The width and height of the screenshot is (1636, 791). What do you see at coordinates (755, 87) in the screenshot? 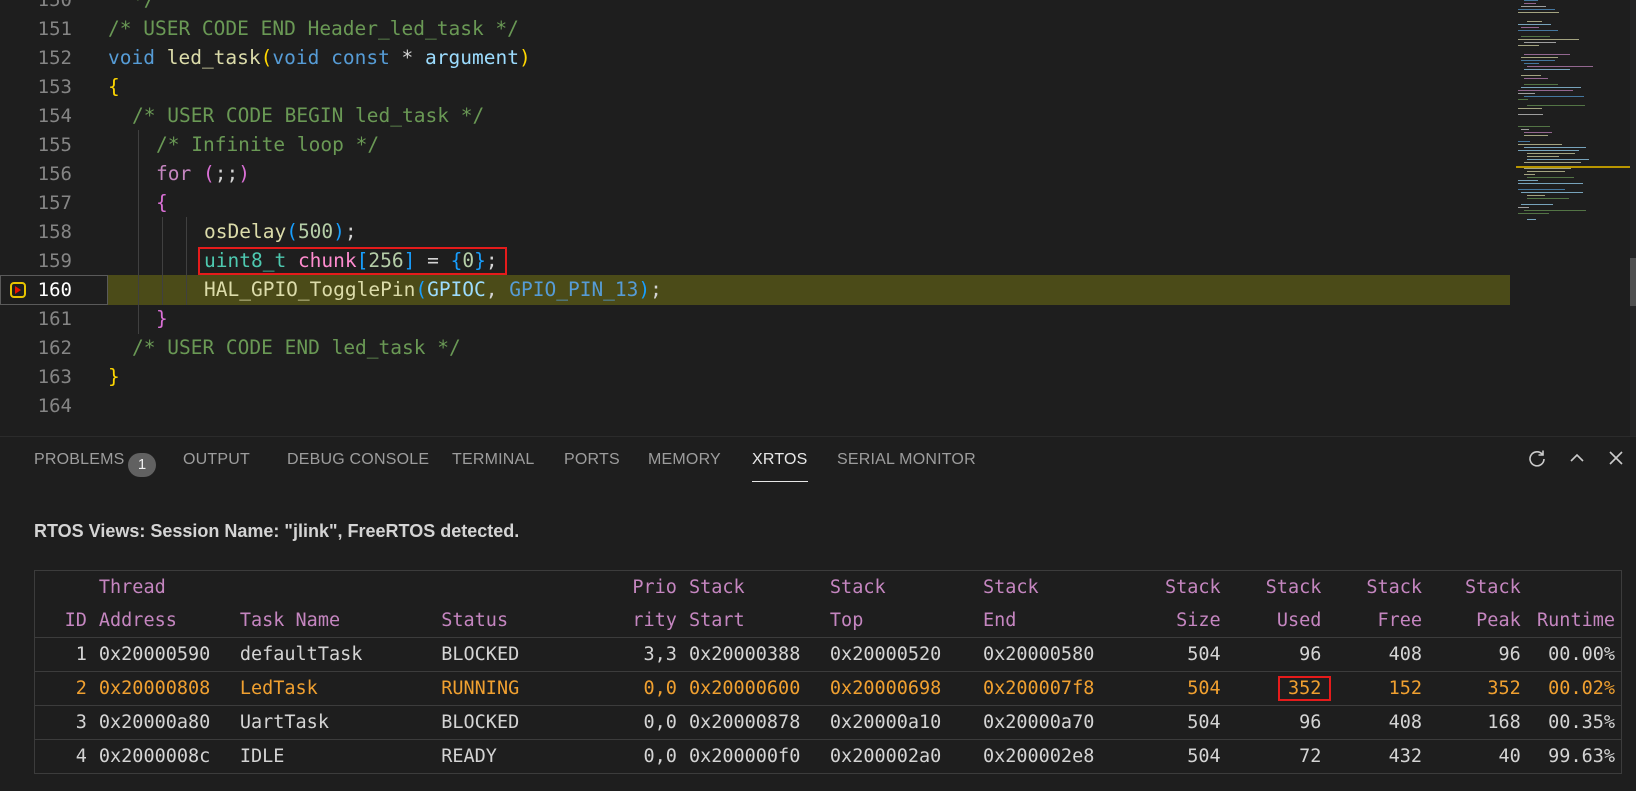
I see `code-line: 153 {` at bounding box center [755, 87].